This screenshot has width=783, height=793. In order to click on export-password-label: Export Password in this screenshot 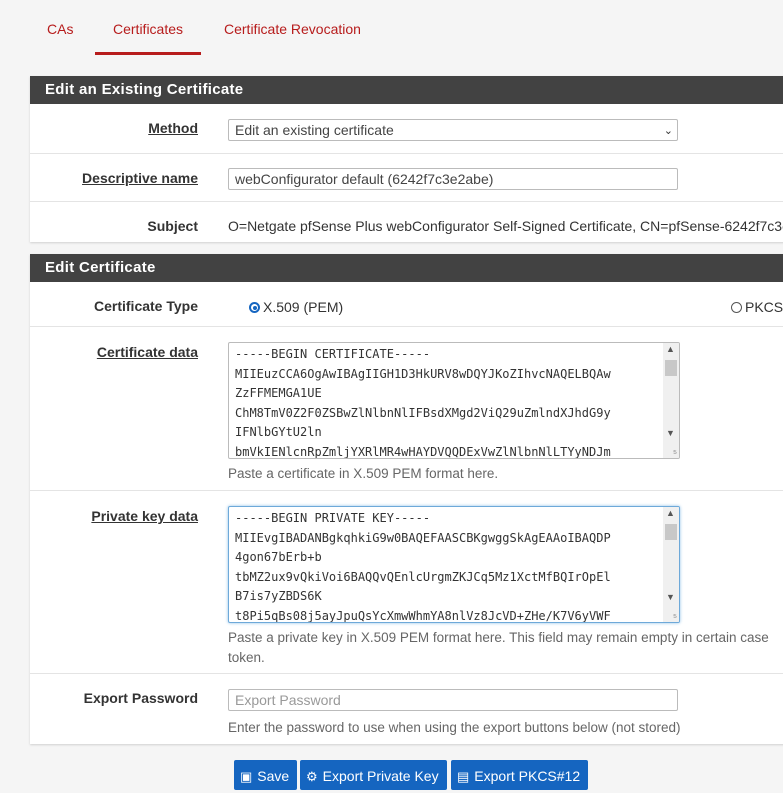, I will do `click(140, 698)`.